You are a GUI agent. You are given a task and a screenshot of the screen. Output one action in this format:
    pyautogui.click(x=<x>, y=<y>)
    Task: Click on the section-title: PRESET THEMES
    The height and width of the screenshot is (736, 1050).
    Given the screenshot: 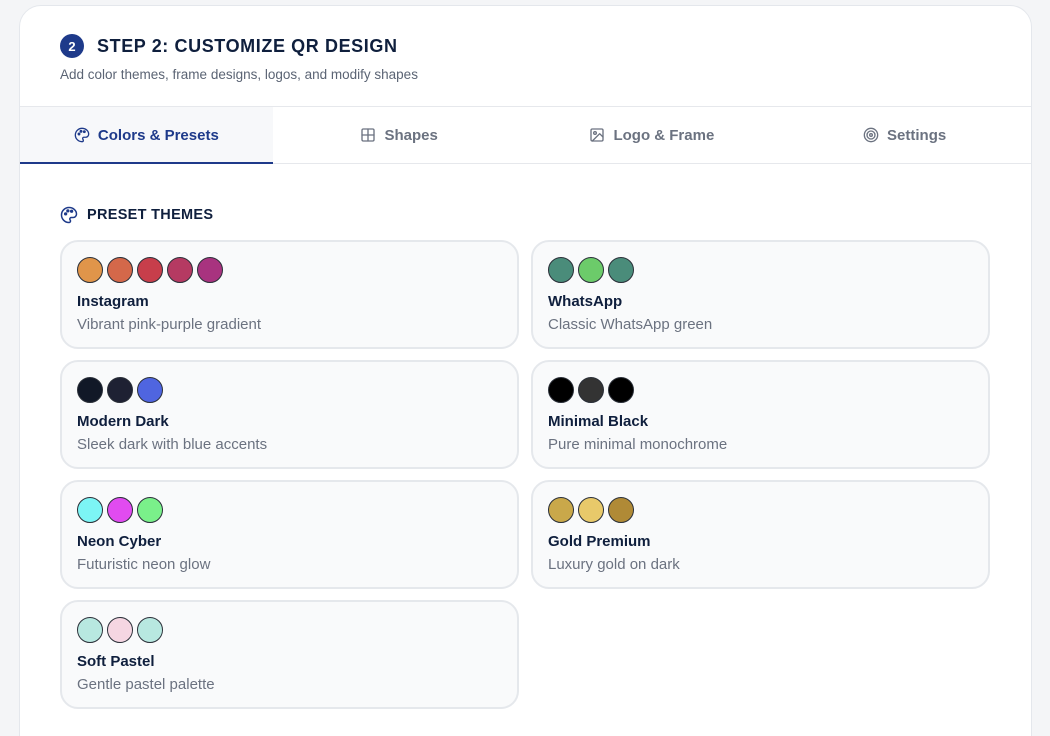 What is the action you would take?
    pyautogui.click(x=150, y=215)
    